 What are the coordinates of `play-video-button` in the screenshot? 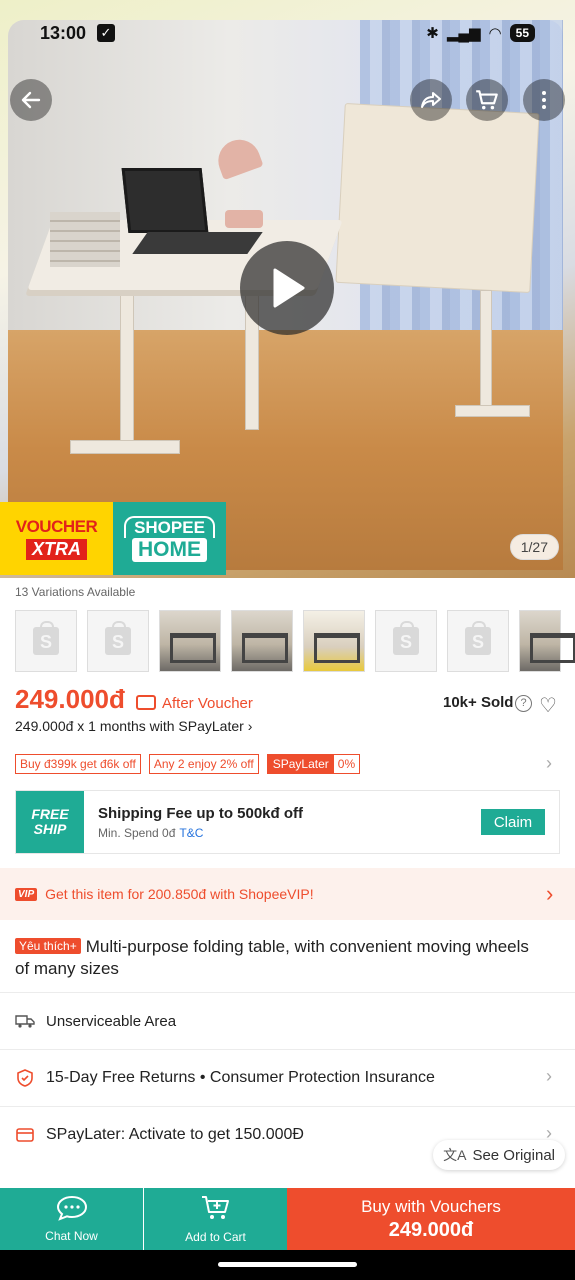 It's located at (287, 288).